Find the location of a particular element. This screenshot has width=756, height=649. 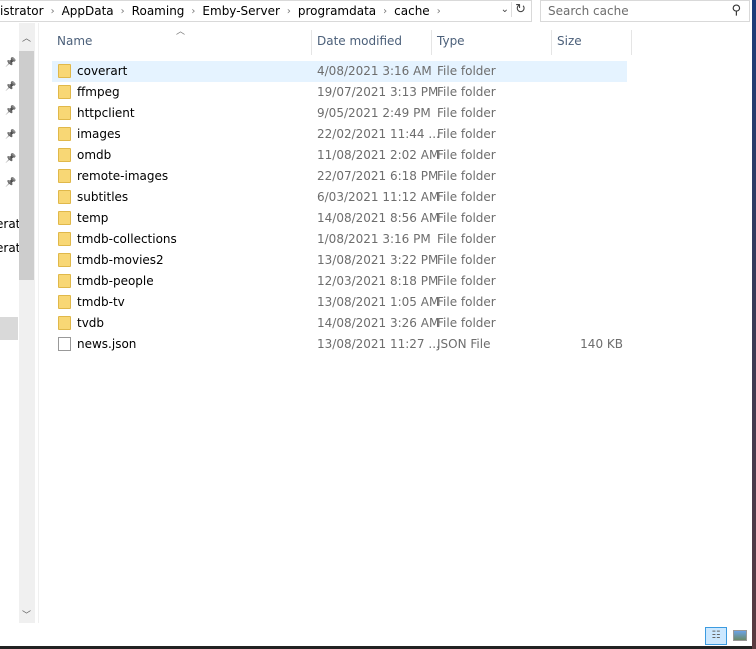

file-row: tvdb 14/08/2021 3:26 AM File folder is located at coordinates (339, 323).